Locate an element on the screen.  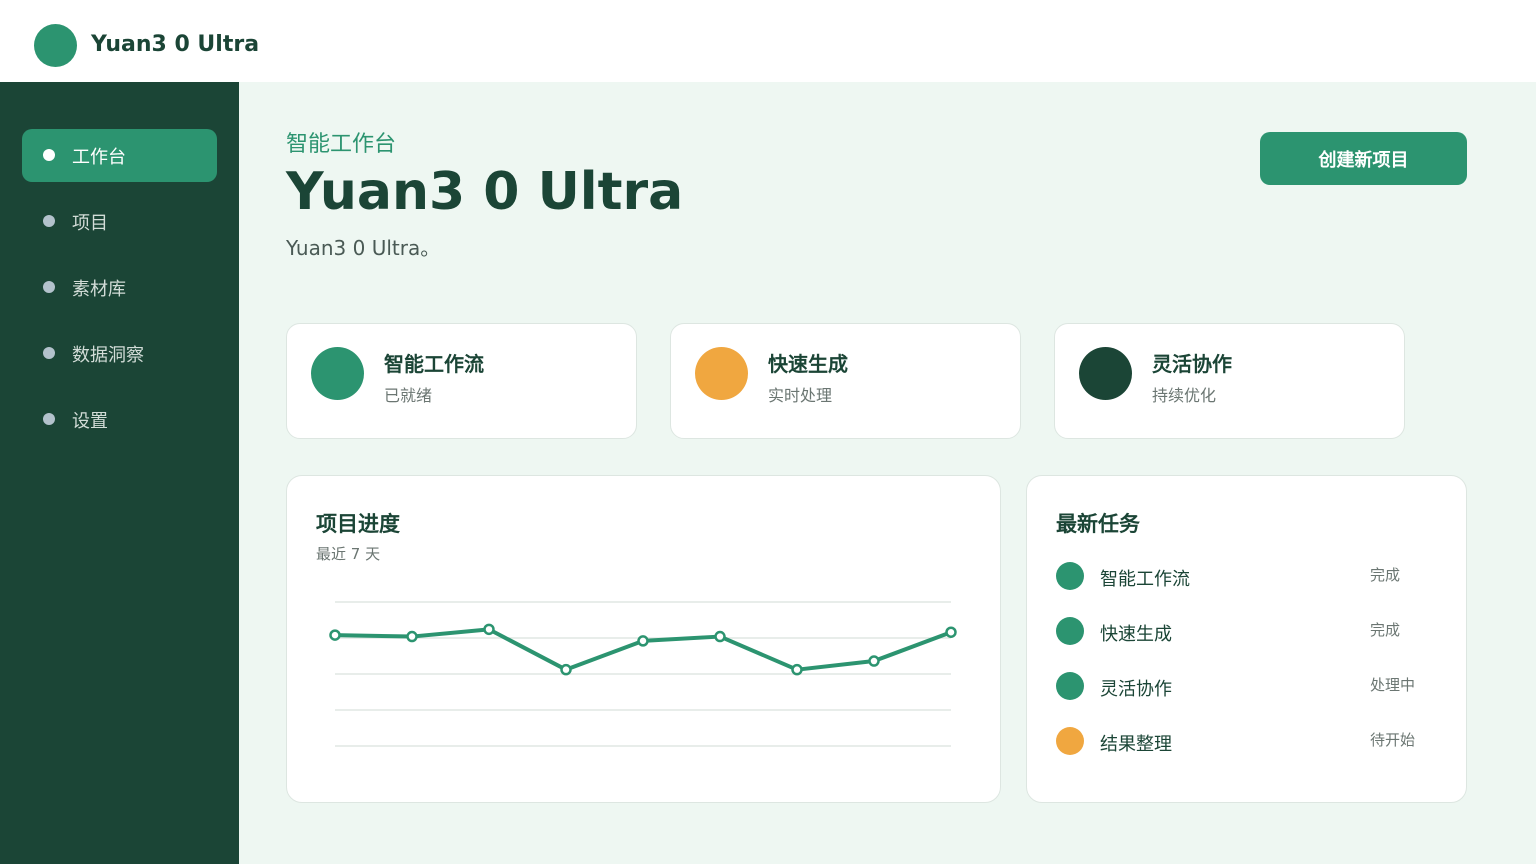
task-row: 快速生成 完成 is located at coordinates (1246, 631).